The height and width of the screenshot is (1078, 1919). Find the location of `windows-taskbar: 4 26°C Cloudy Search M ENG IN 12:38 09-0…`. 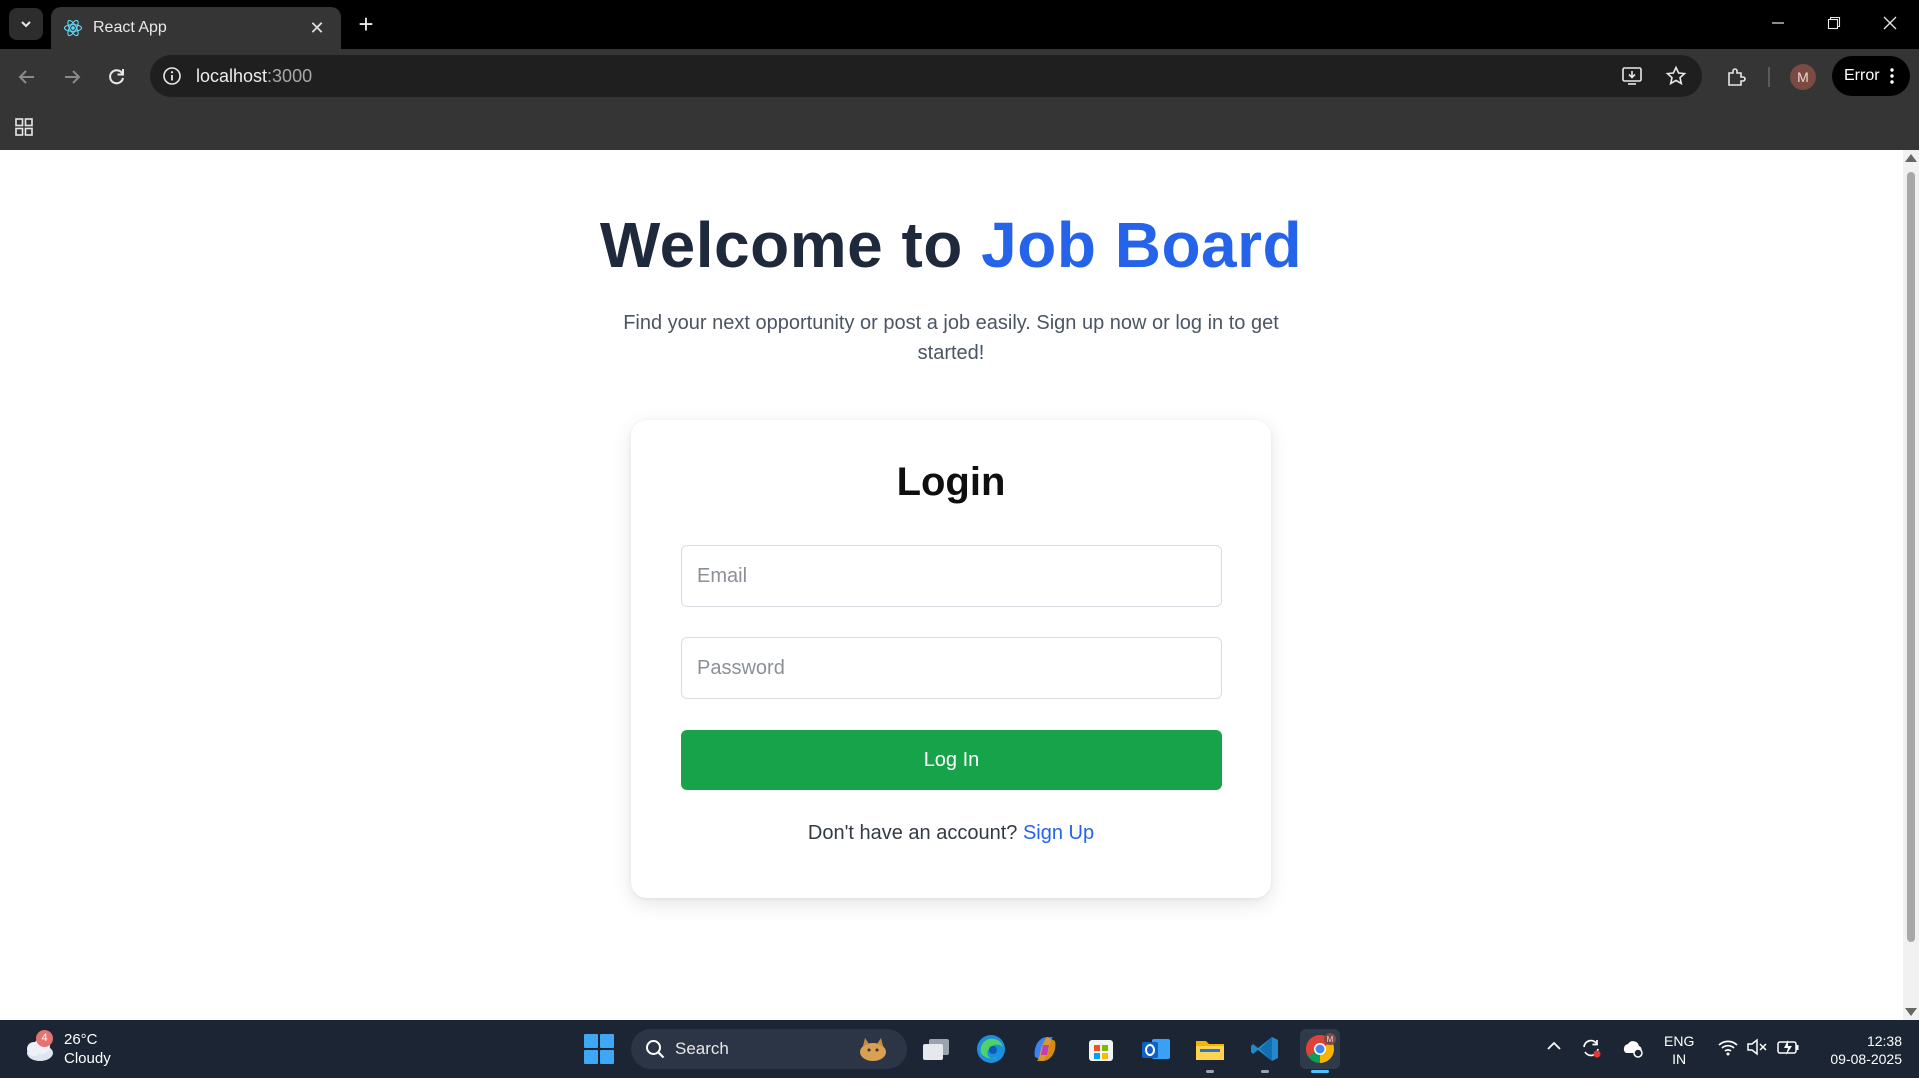

windows-taskbar: 4 26°C Cloudy Search M ENG IN 12:38 09-0… is located at coordinates (959, 1049).